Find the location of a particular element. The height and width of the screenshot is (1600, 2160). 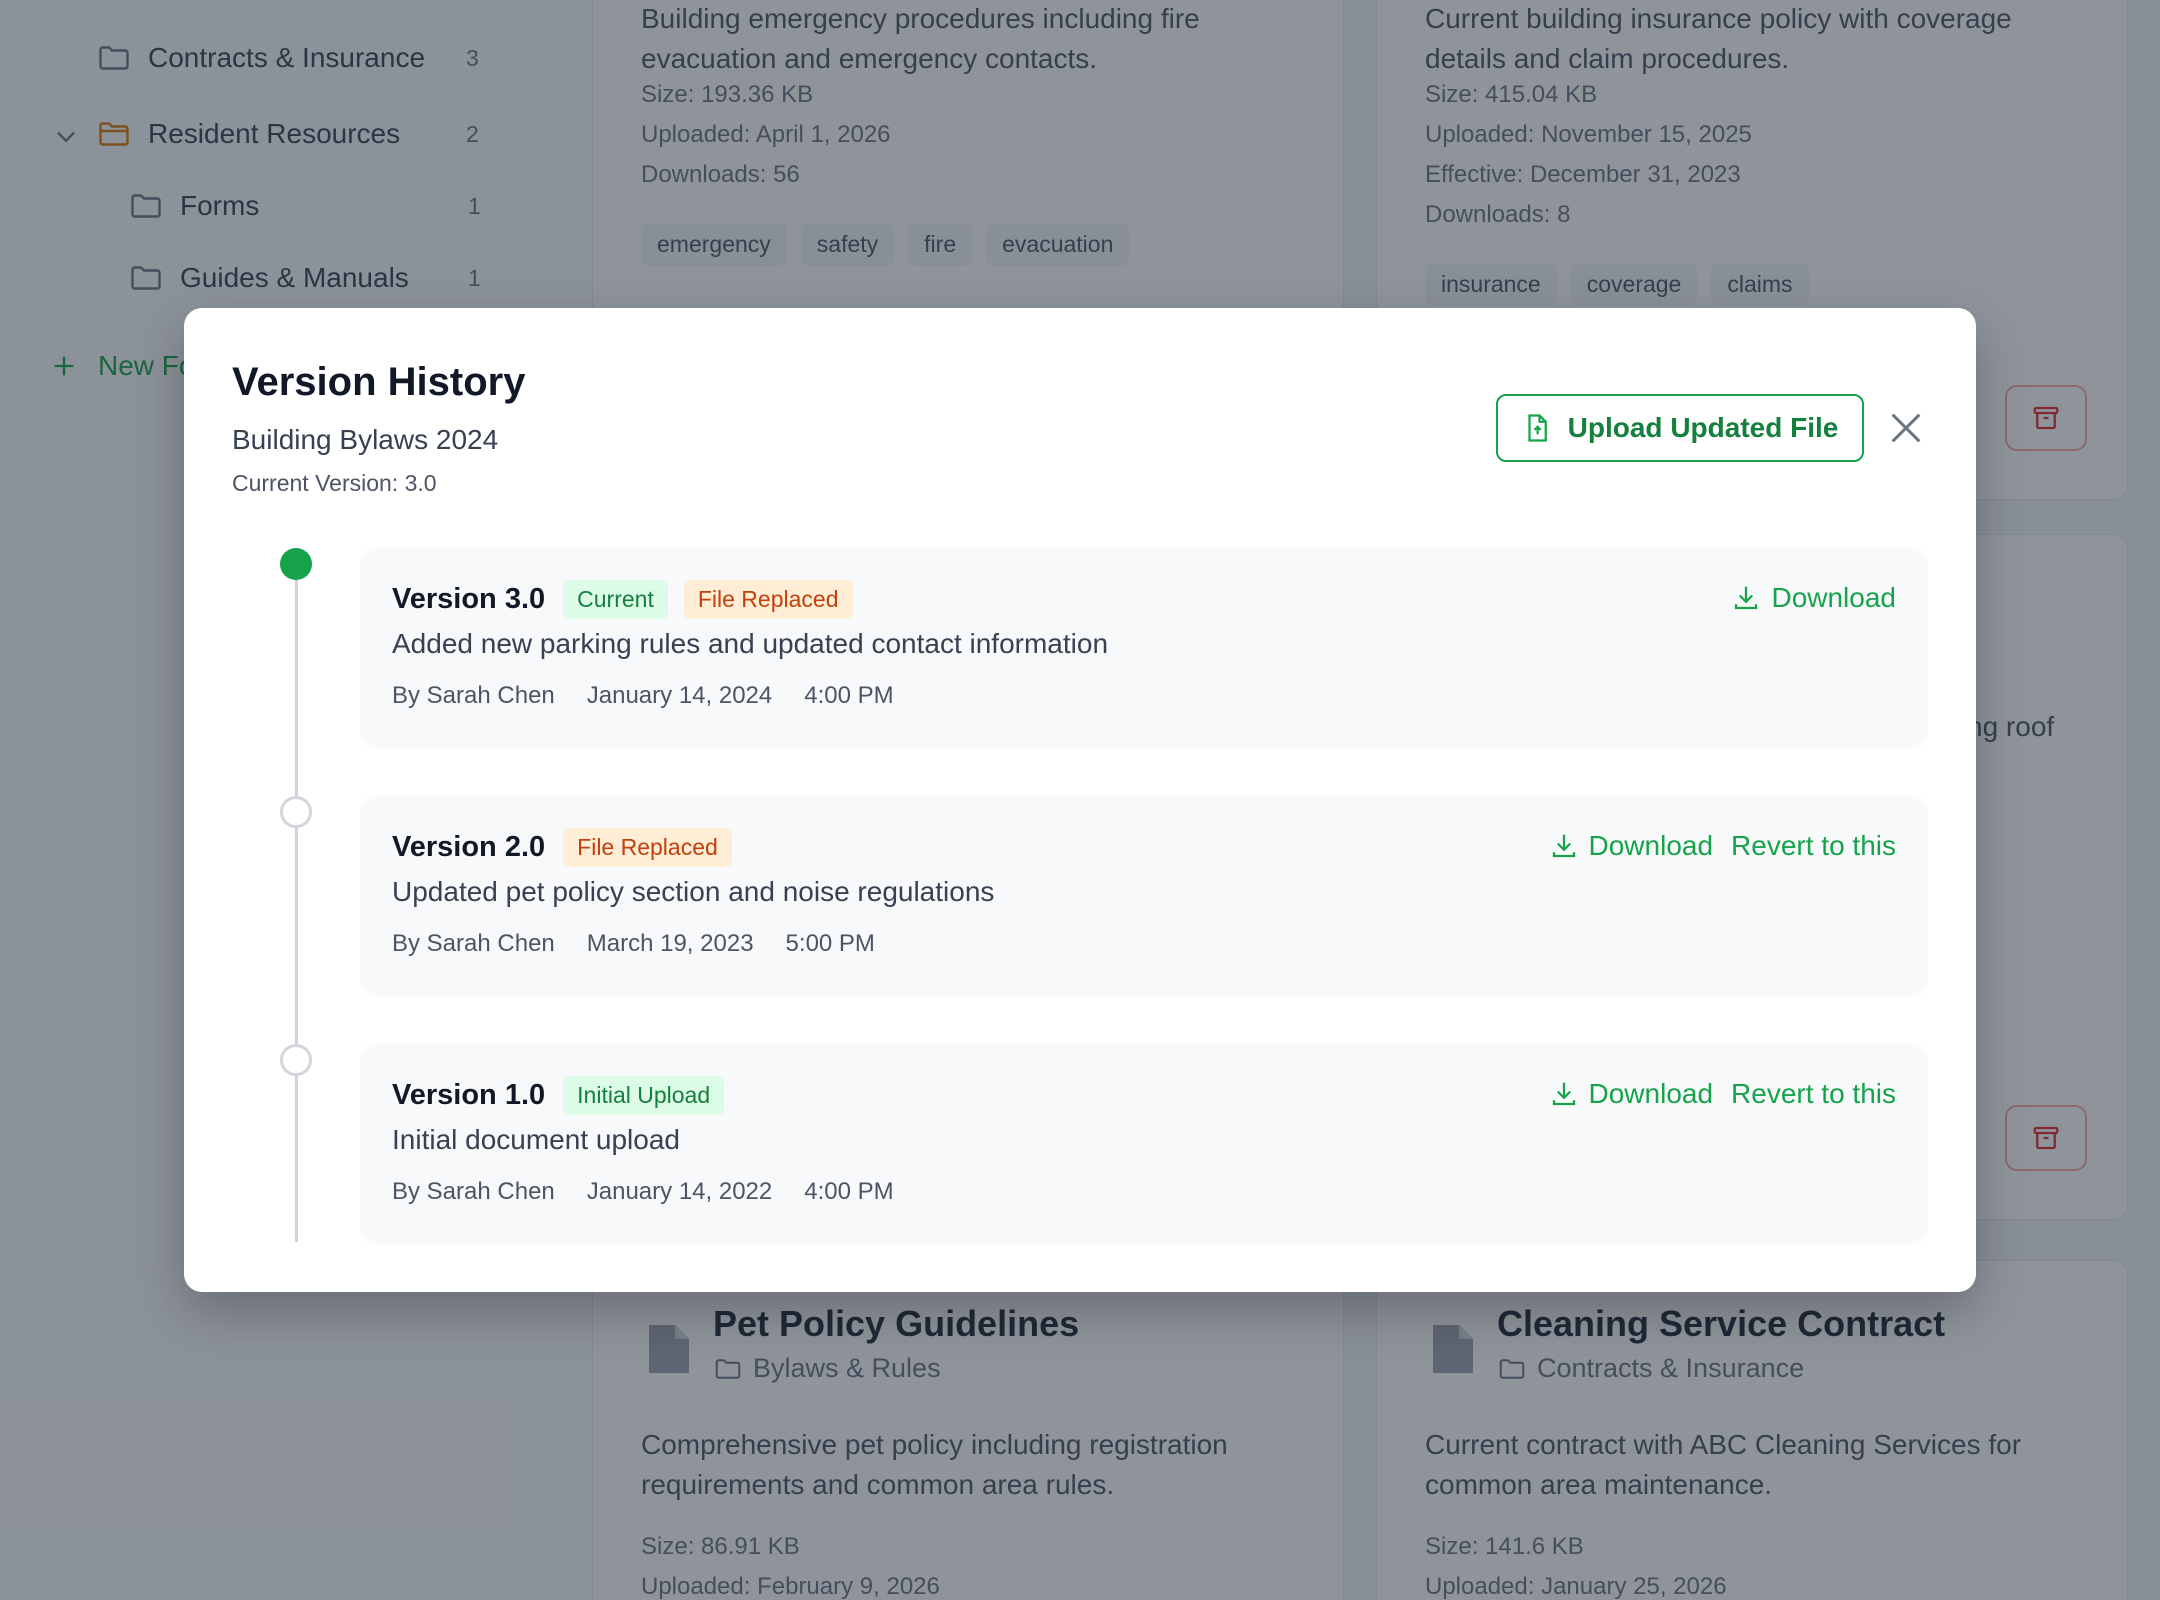

timeline-line is located at coordinates (296, 903).